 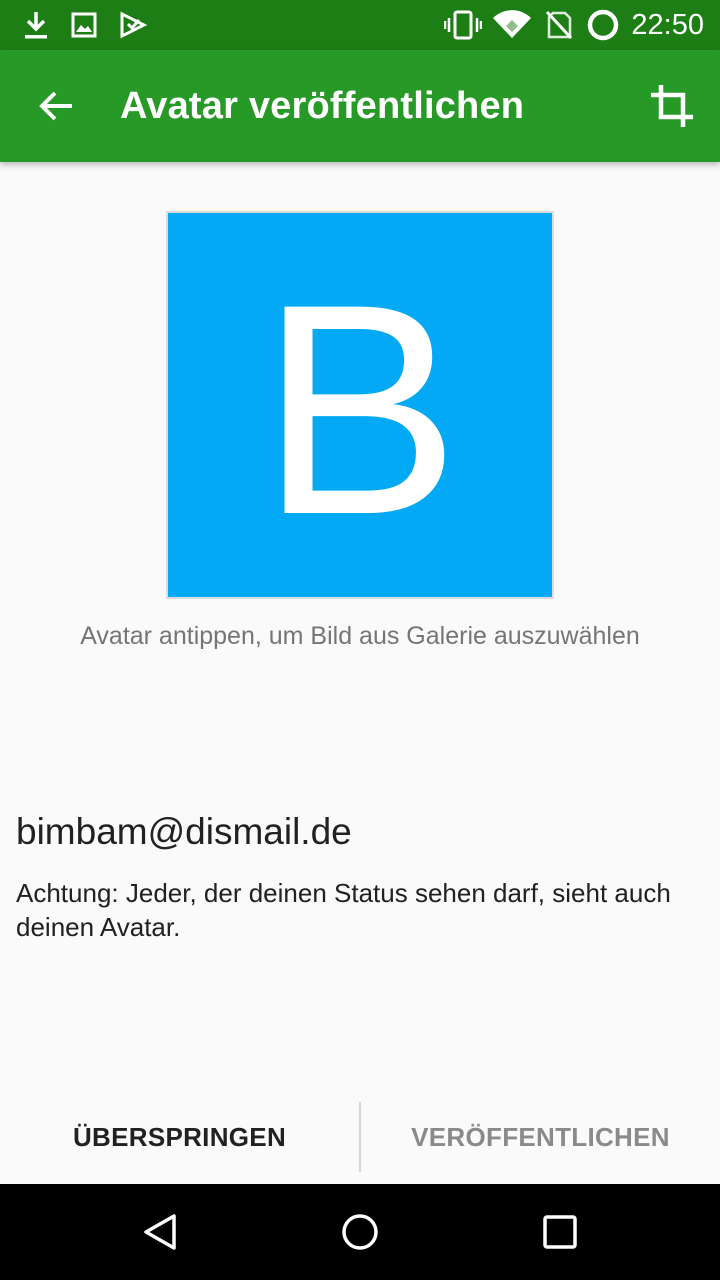 I want to click on page-title: Avatar veröffentlichen, so click(x=322, y=106).